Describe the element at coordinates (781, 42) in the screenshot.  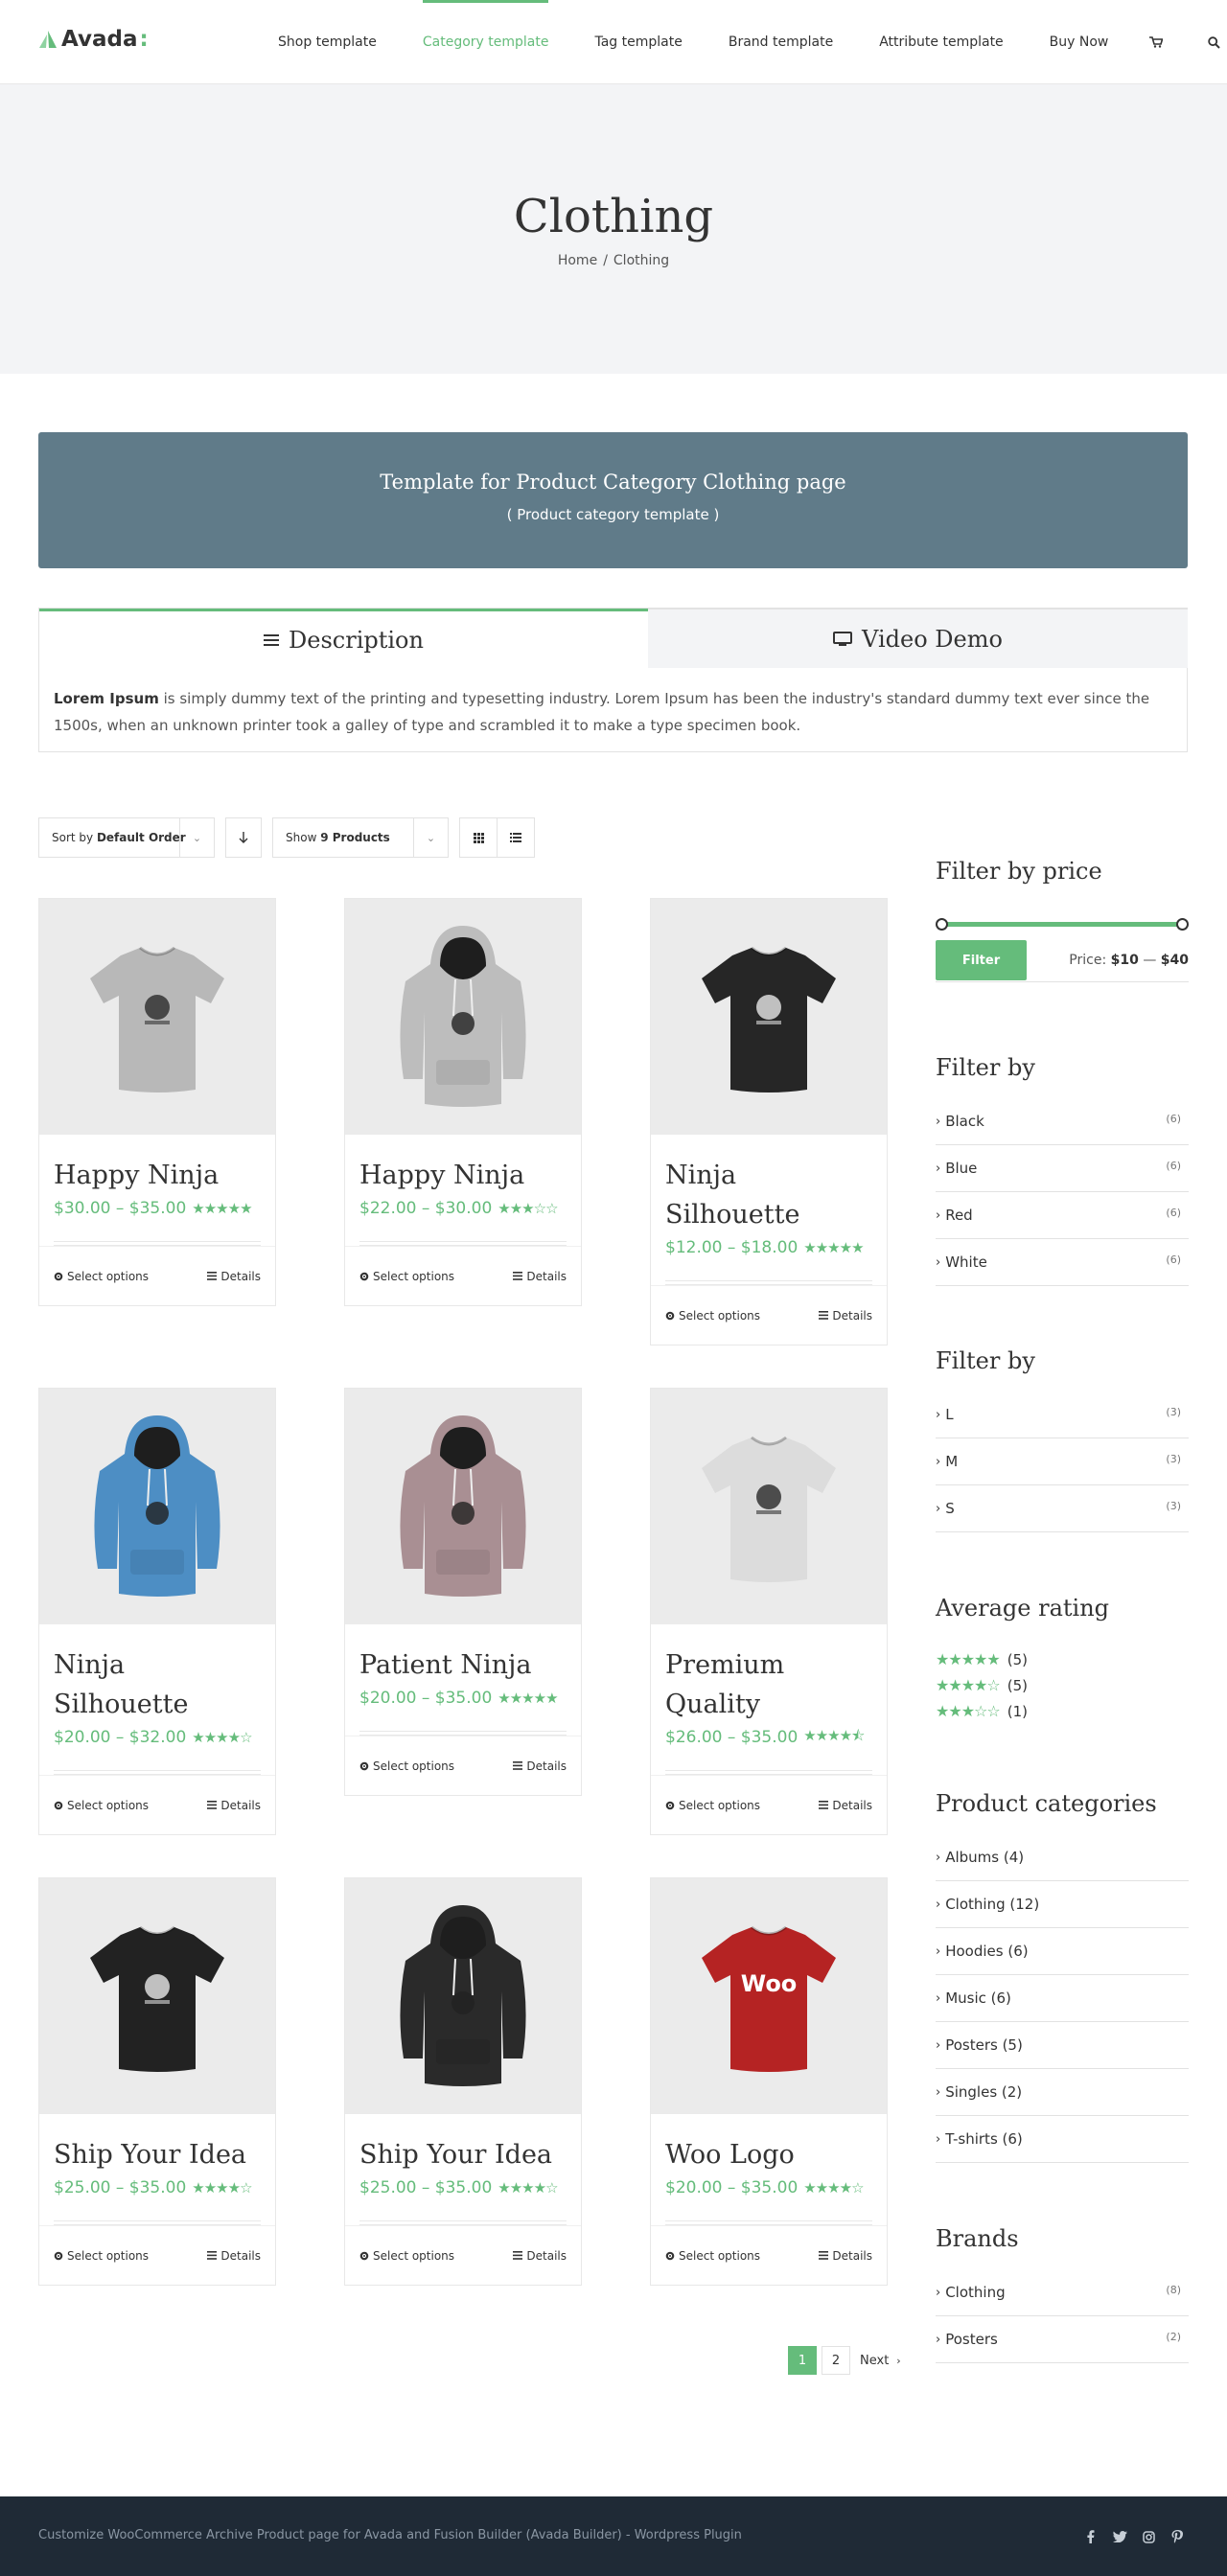
I see `nav-brand-template: Brand template` at that location.